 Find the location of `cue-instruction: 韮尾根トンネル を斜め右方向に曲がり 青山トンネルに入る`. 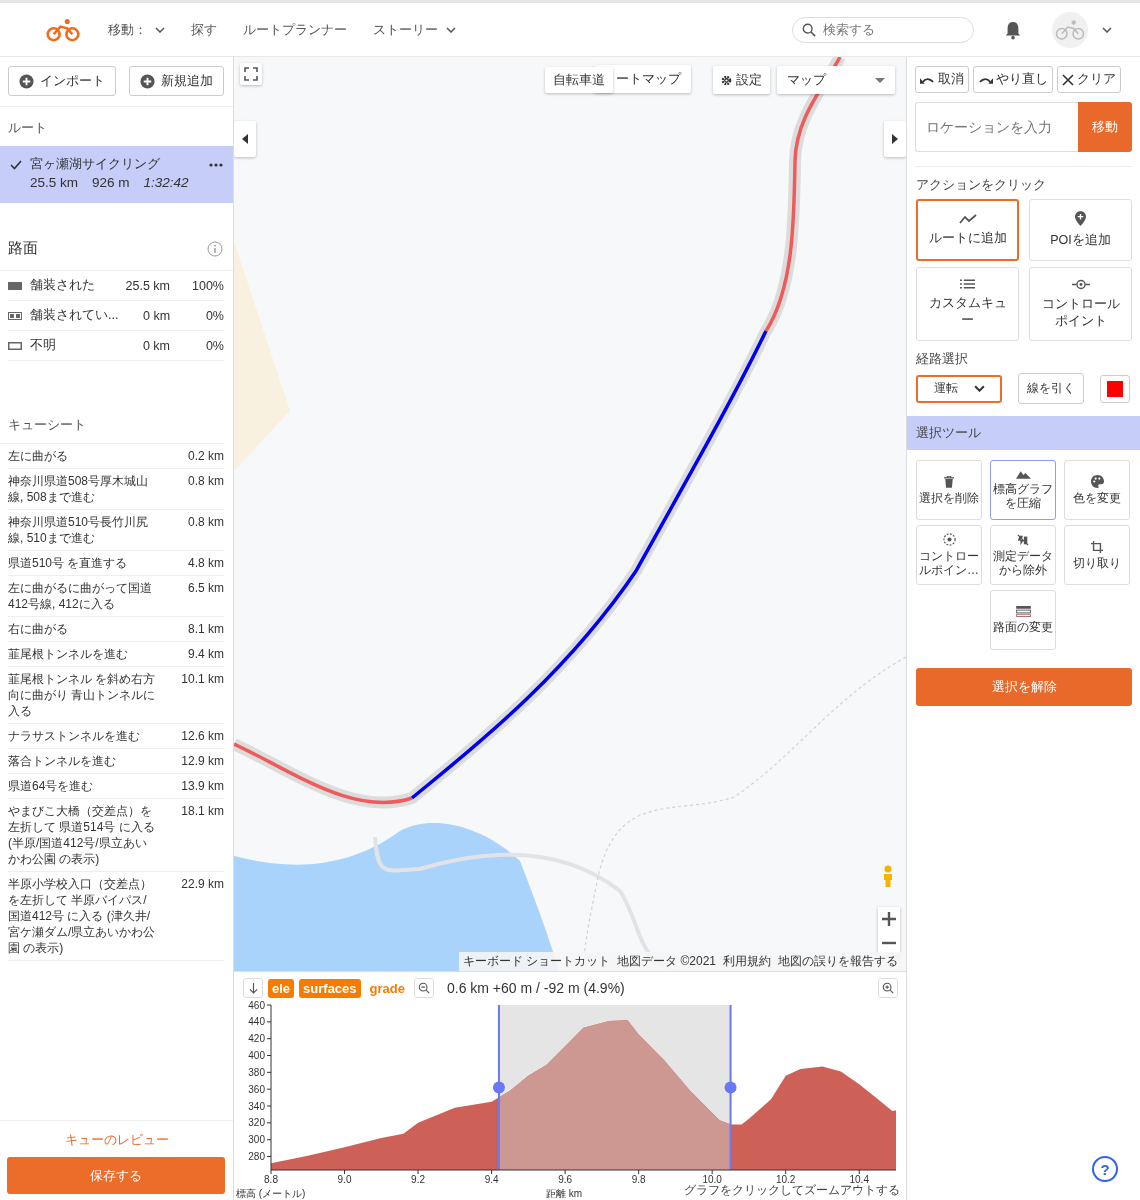

cue-instruction: 韮尾根トンネル を斜め右方向に曲がり 青山トンネルに入る is located at coordinates (82, 695).